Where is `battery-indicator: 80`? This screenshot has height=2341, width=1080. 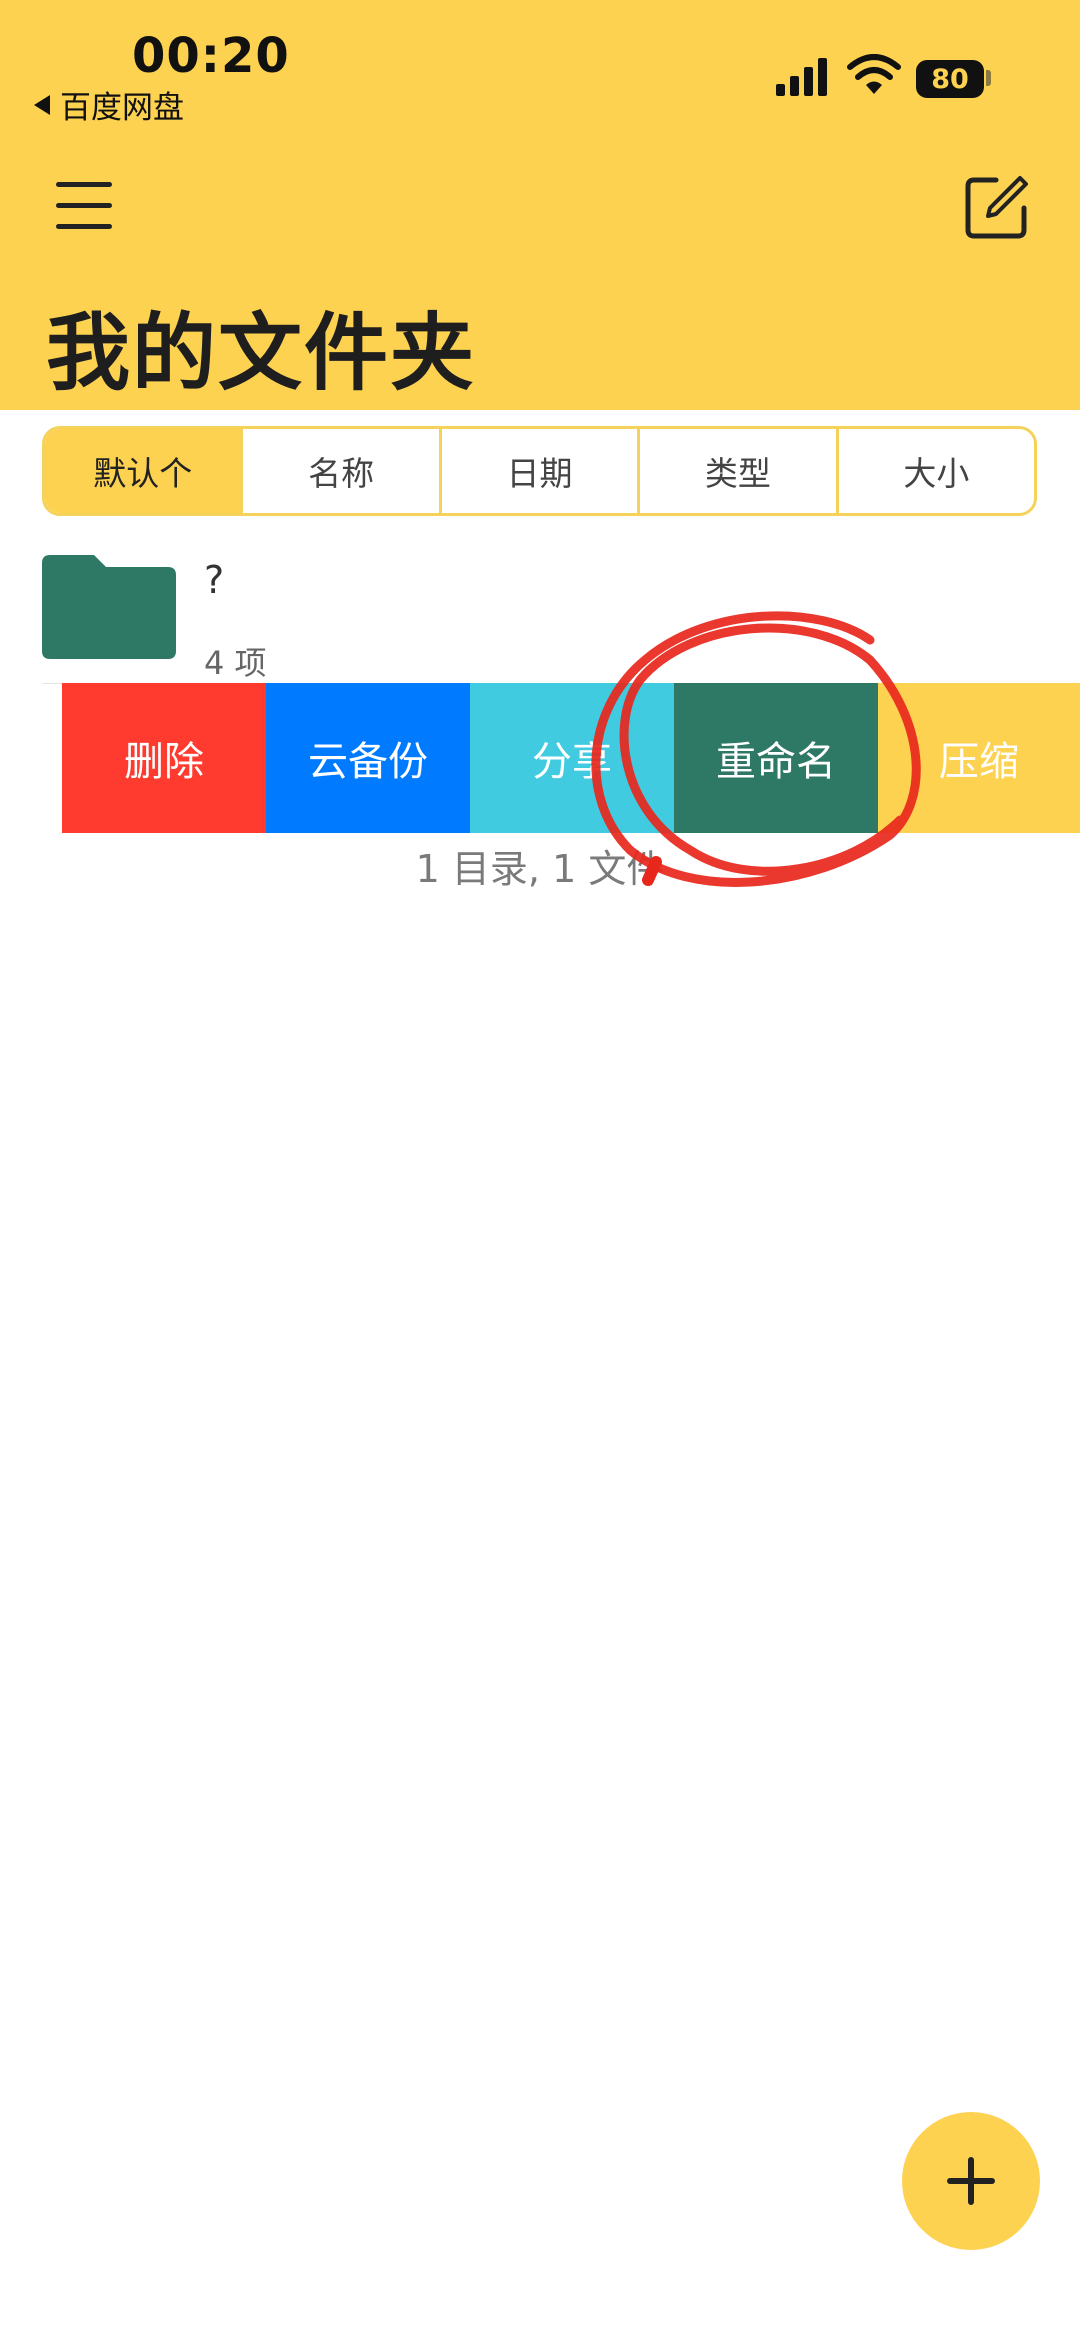 battery-indicator: 80 is located at coordinates (950, 79).